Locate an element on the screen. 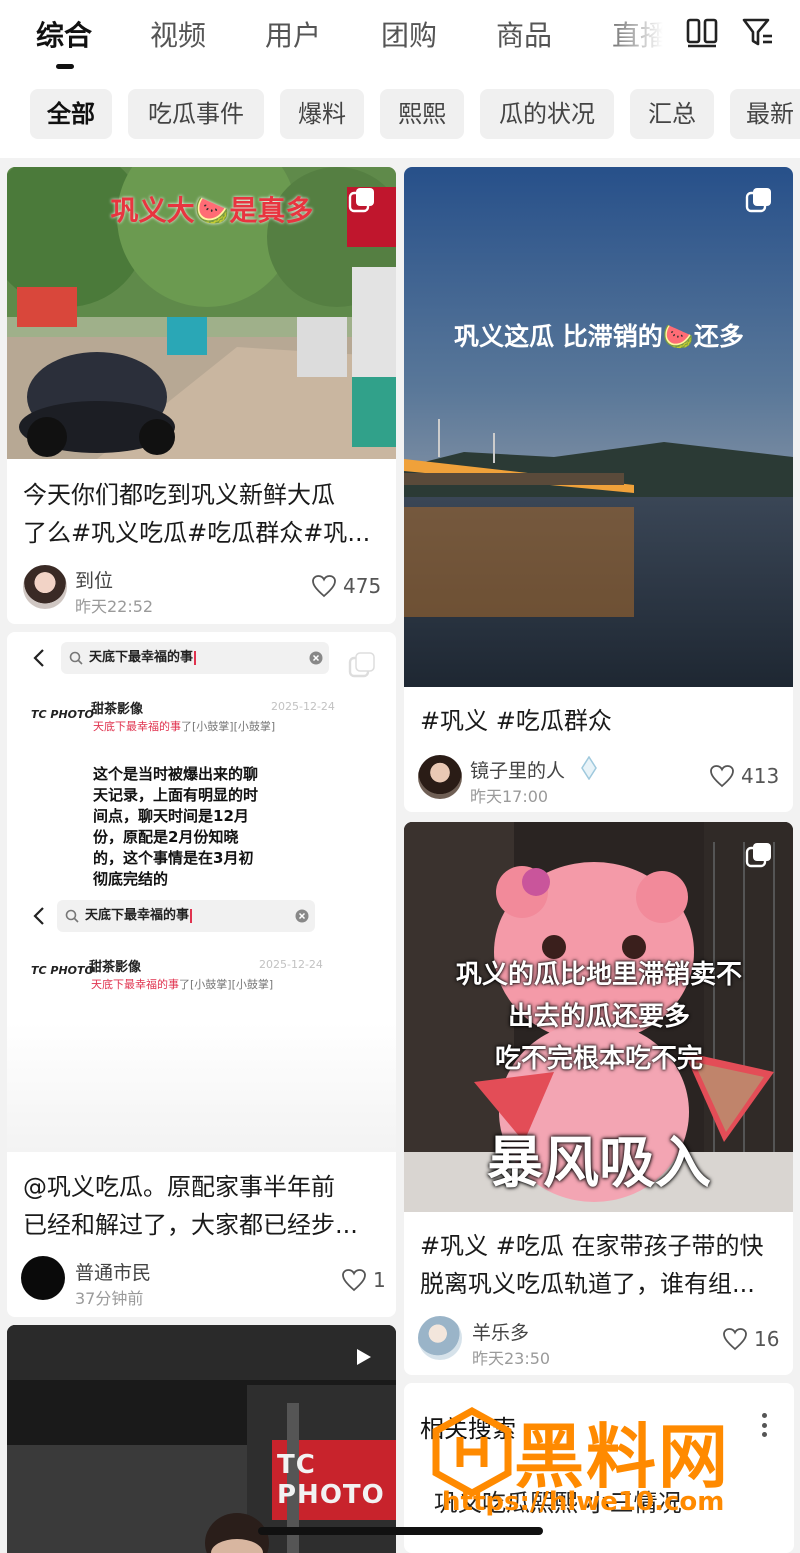 Image resolution: width=800 pixels, height=1553 pixels. chip-latest: 最新 is located at coordinates (765, 114).